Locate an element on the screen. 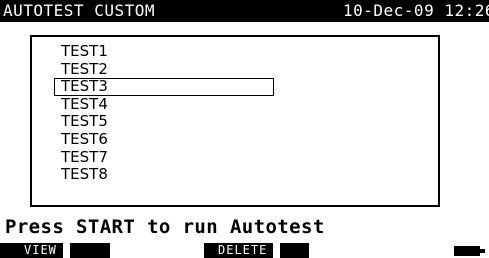 The image size is (489, 258). battery-icon is located at coordinates (469, 251).